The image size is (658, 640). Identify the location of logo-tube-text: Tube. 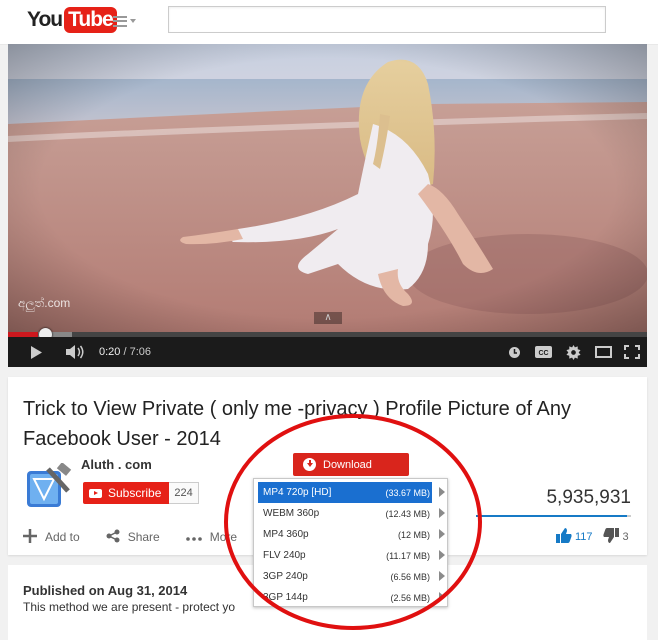
(90, 20).